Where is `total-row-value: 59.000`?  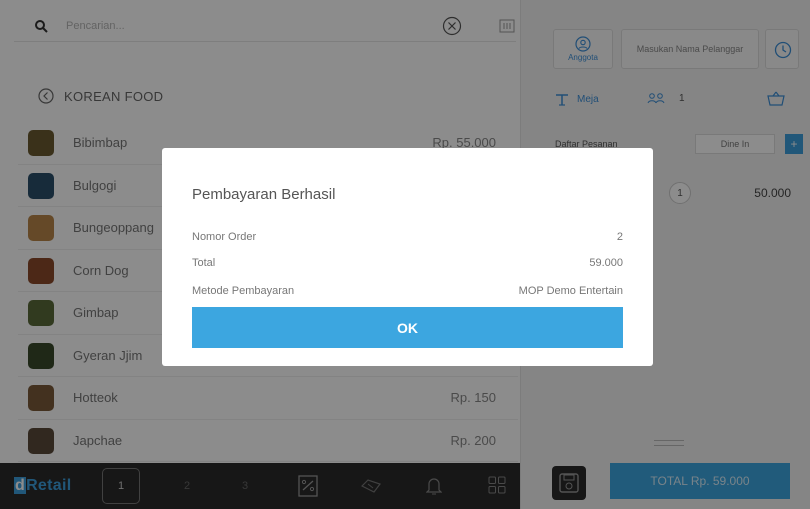 total-row-value: 59.000 is located at coordinates (606, 263).